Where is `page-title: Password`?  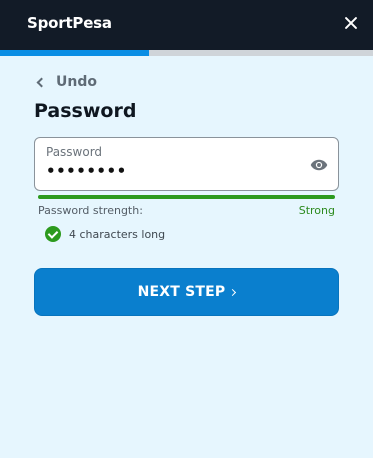 page-title: Password is located at coordinates (85, 111).